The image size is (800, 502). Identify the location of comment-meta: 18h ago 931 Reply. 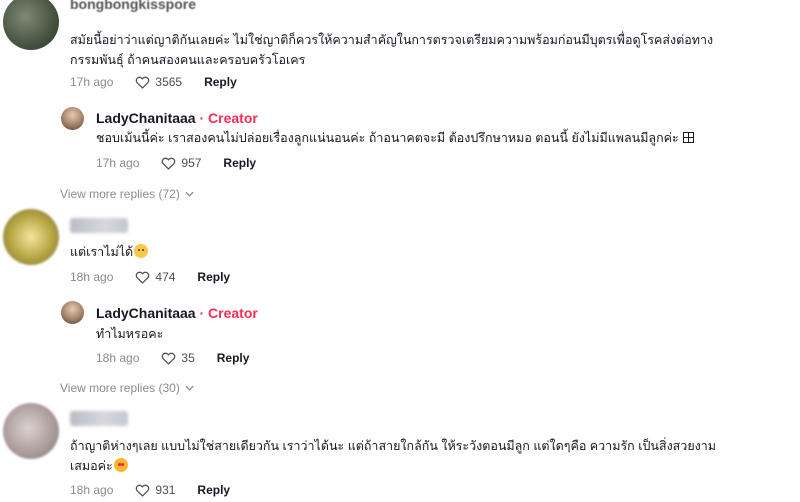
(150, 490).